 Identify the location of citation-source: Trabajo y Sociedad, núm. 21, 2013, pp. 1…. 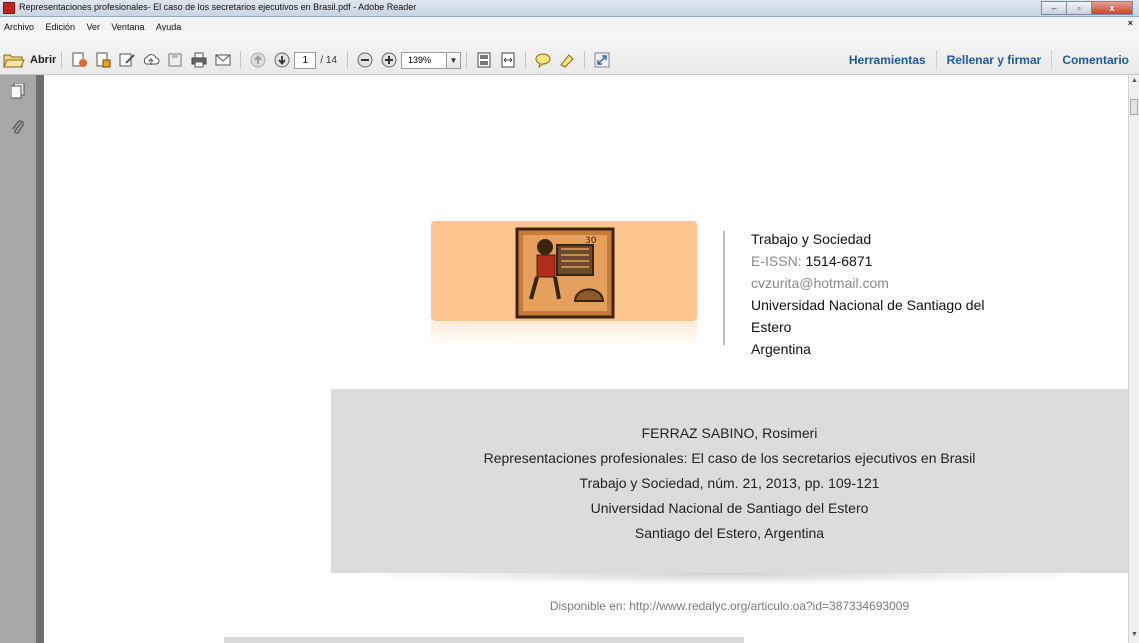
(729, 483).